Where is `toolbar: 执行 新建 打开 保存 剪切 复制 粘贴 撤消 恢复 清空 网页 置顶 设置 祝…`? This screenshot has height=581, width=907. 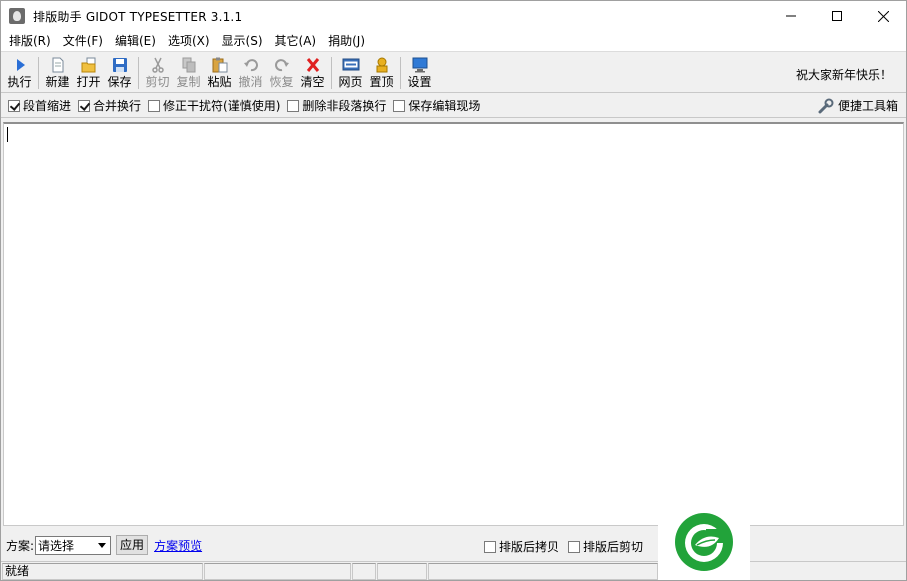
toolbar: 执行 新建 打开 保存 剪切 复制 粘贴 撤消 恢复 清空 网页 置顶 设置 祝… is located at coordinates (453, 73).